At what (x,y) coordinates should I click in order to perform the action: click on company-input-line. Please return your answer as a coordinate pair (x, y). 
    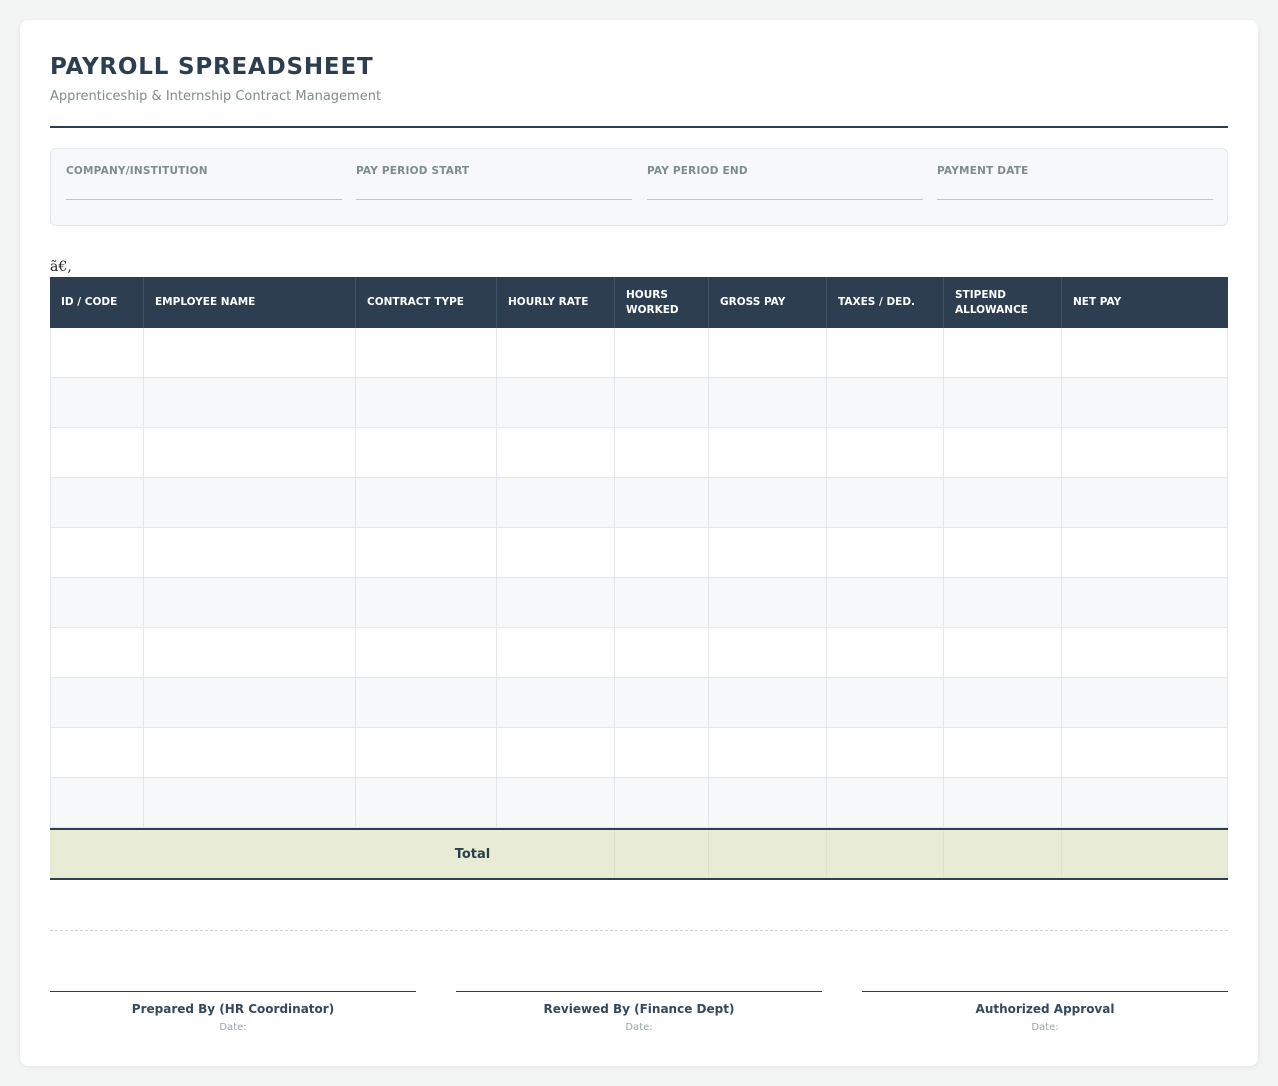
    Looking at the image, I should click on (204, 199).